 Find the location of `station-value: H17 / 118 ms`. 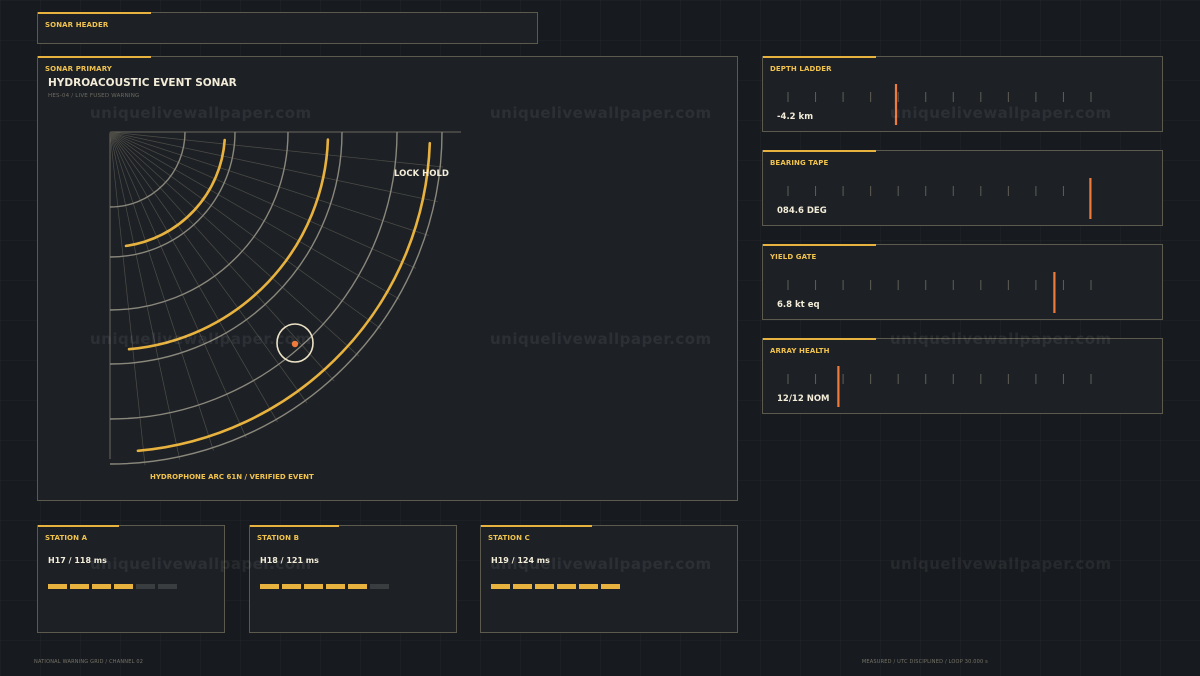

station-value: H17 / 118 ms is located at coordinates (77, 560).